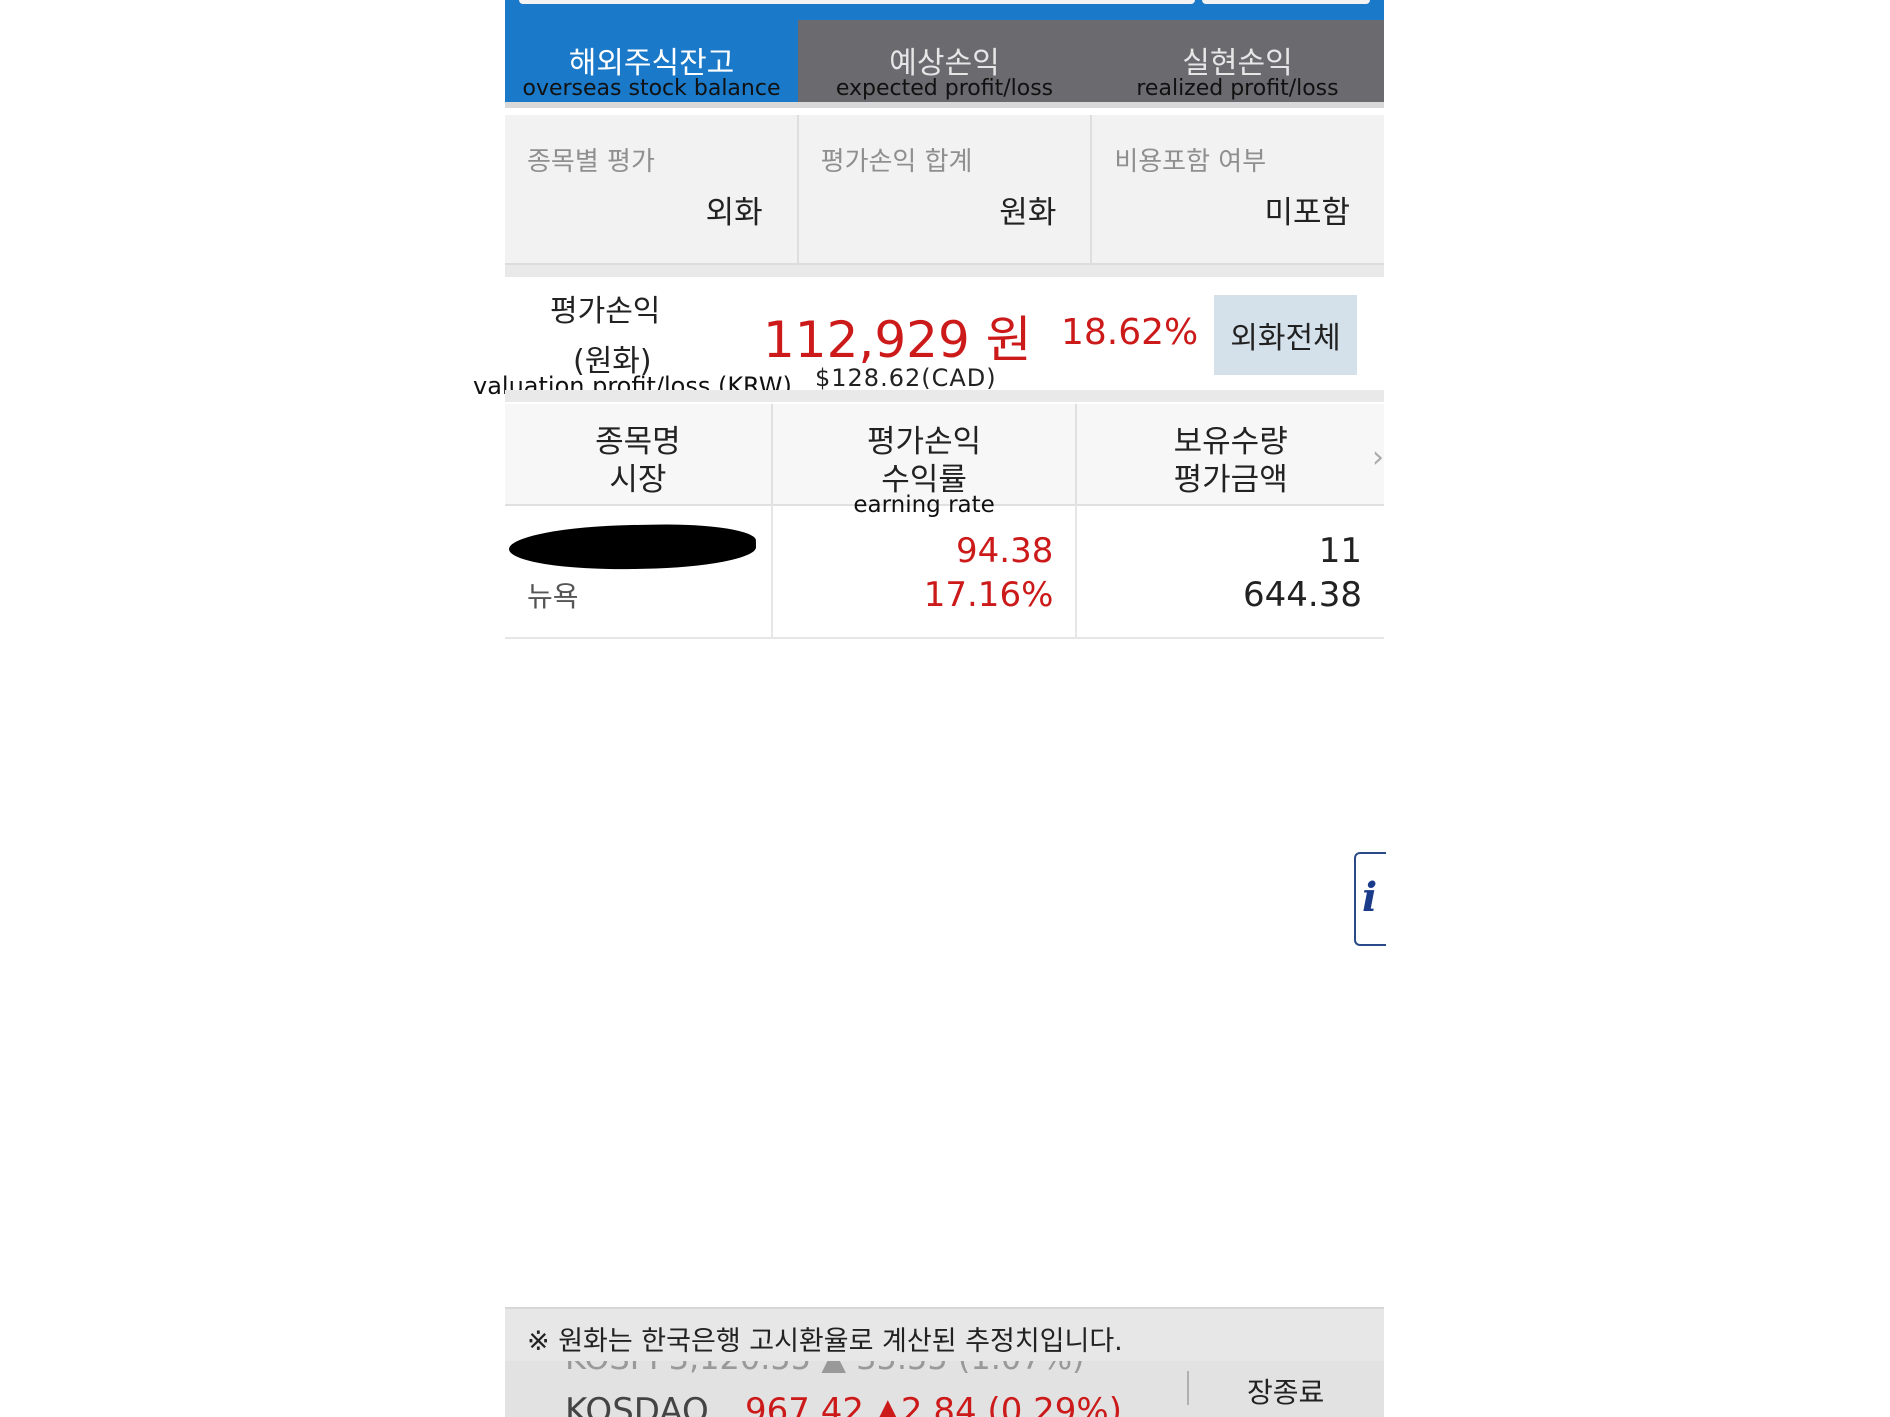  What do you see at coordinates (988, 595) in the screenshot?
I see `earning-rate-value: 17.16%` at bounding box center [988, 595].